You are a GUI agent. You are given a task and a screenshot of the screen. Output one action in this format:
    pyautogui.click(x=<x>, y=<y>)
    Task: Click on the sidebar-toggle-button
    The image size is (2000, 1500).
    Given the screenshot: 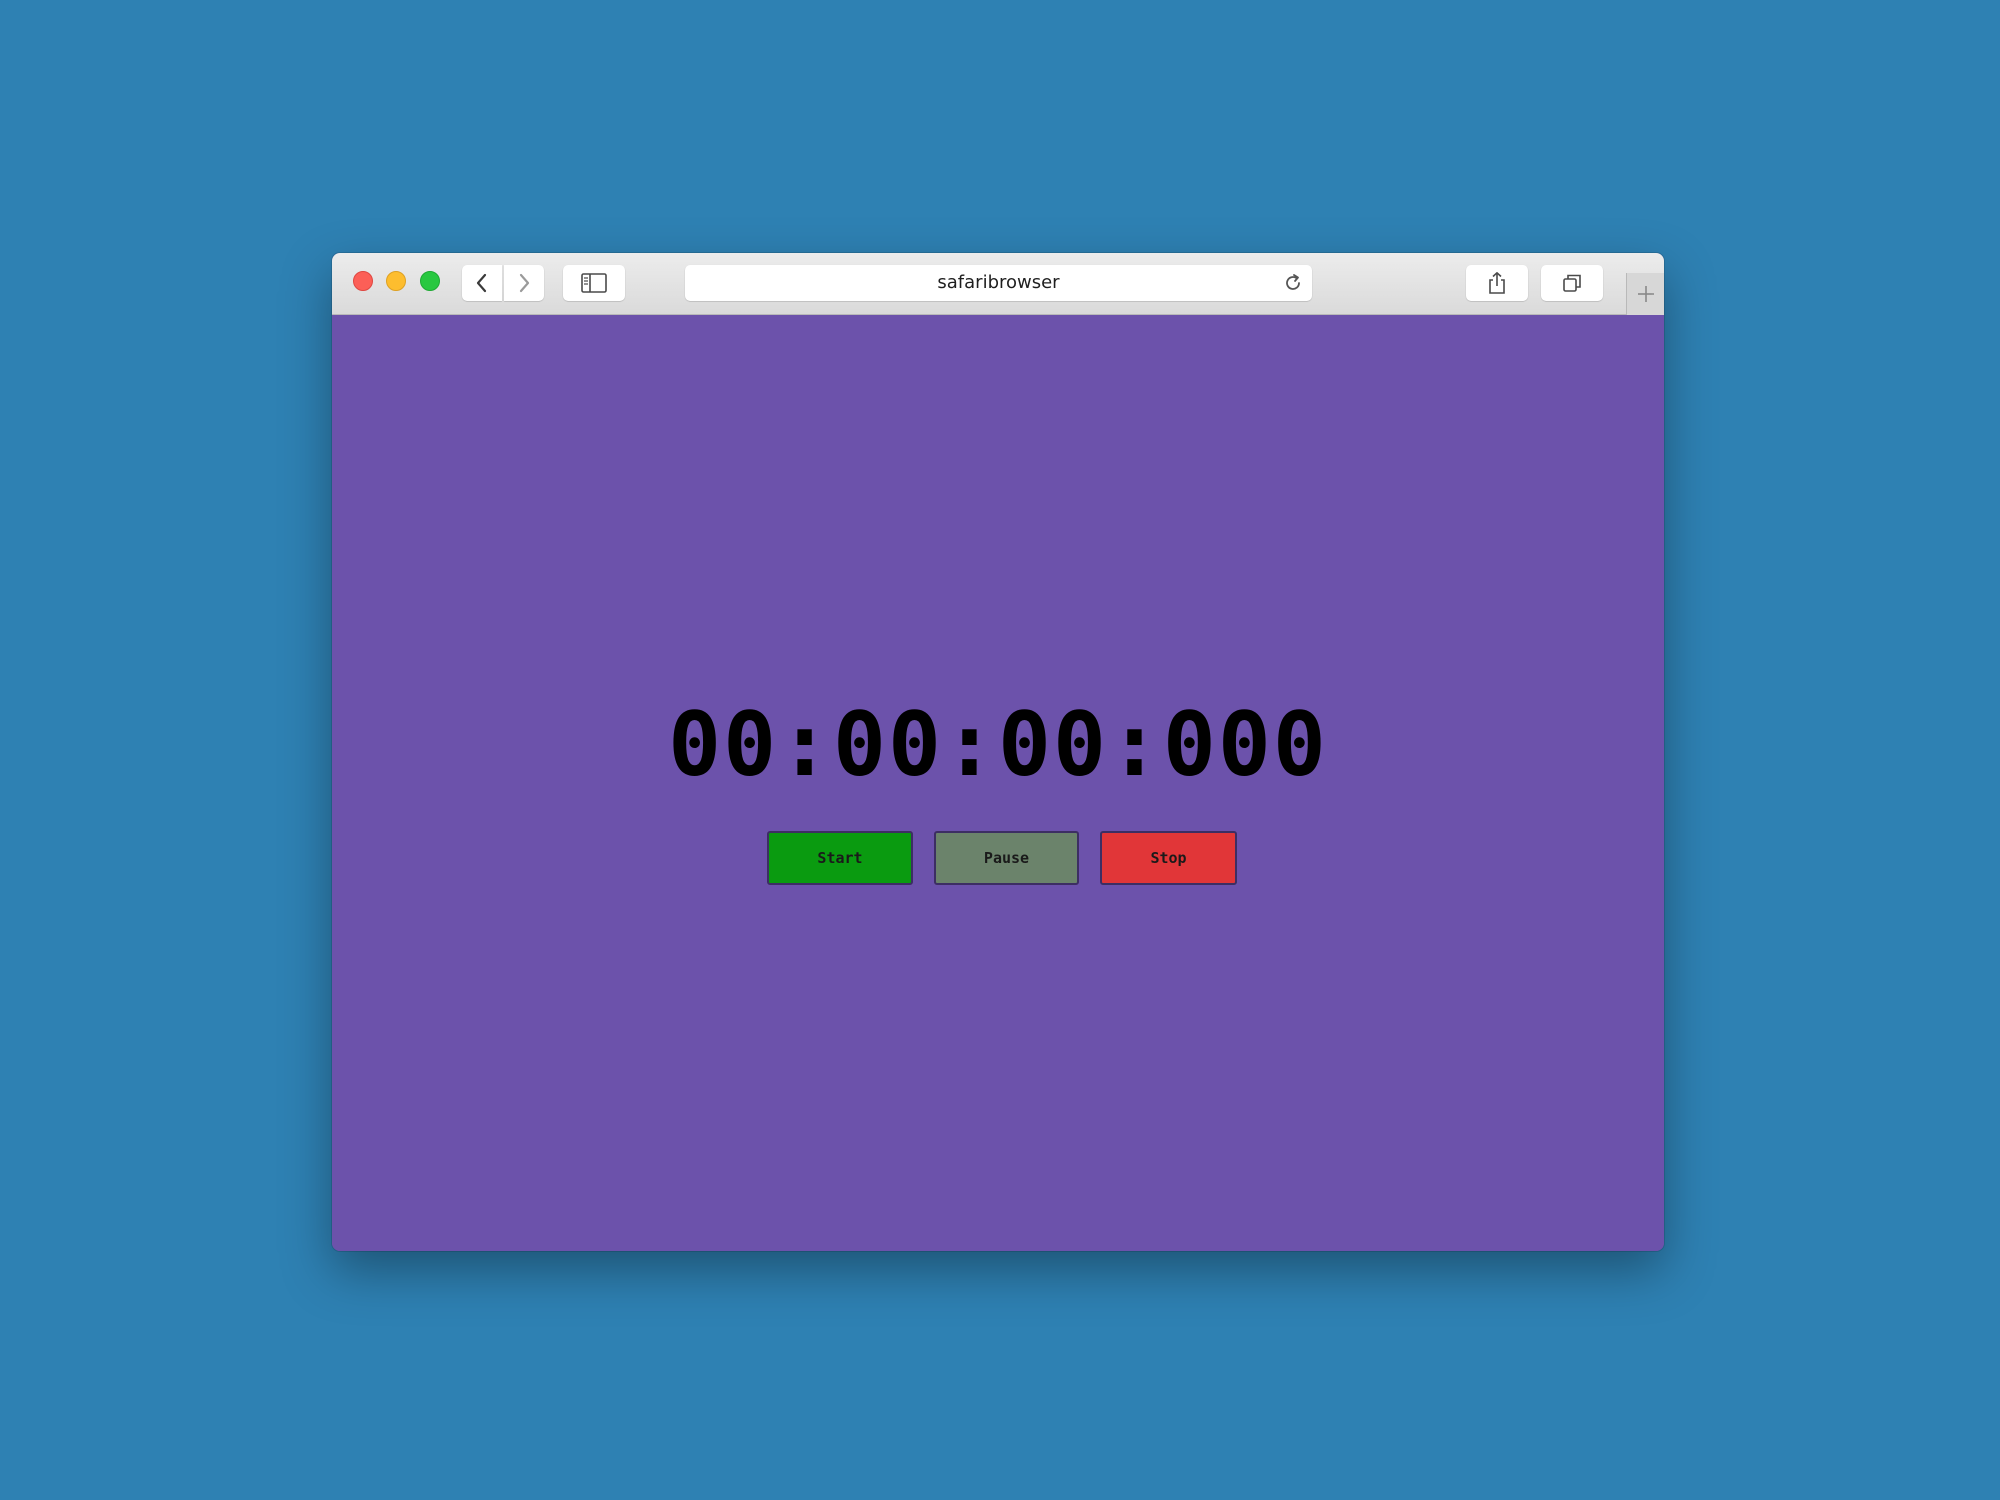 What is the action you would take?
    pyautogui.click(x=594, y=283)
    